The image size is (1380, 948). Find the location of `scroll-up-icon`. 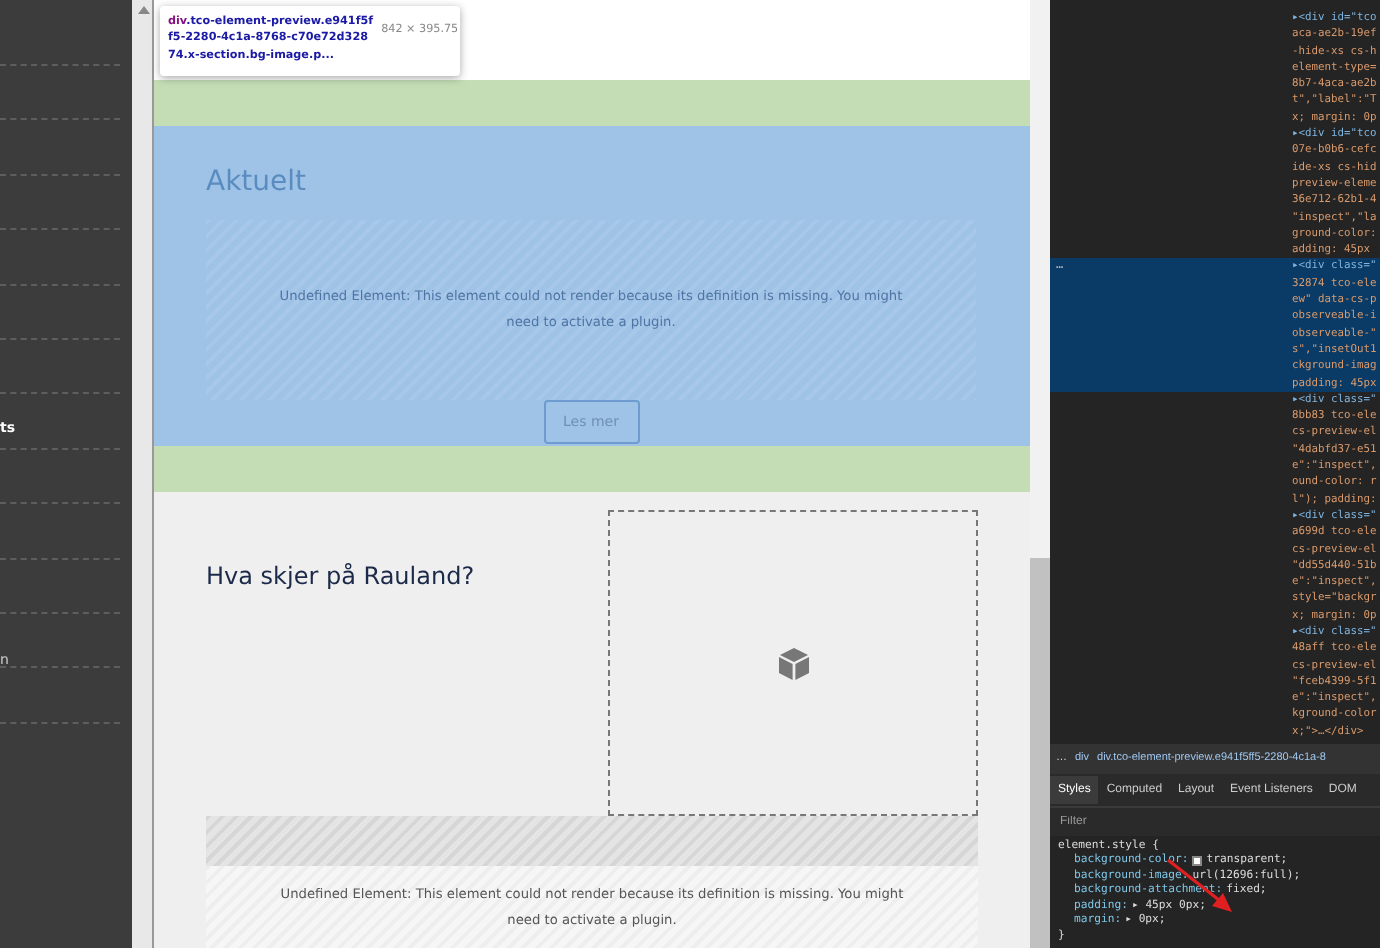

scroll-up-icon is located at coordinates (144, 10).